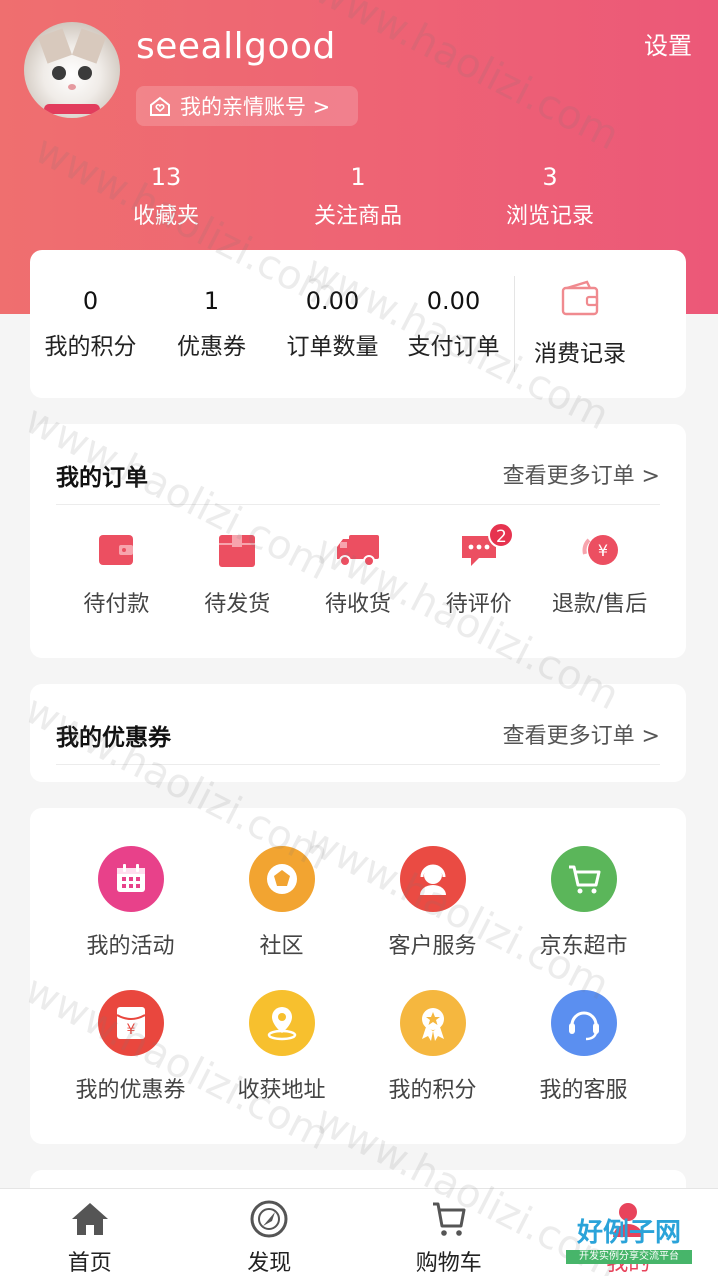 Image resolution: width=718 pixels, height=1276 pixels. Describe the element at coordinates (432, 946) in the screenshot. I see `service-label: 客户服务` at that location.